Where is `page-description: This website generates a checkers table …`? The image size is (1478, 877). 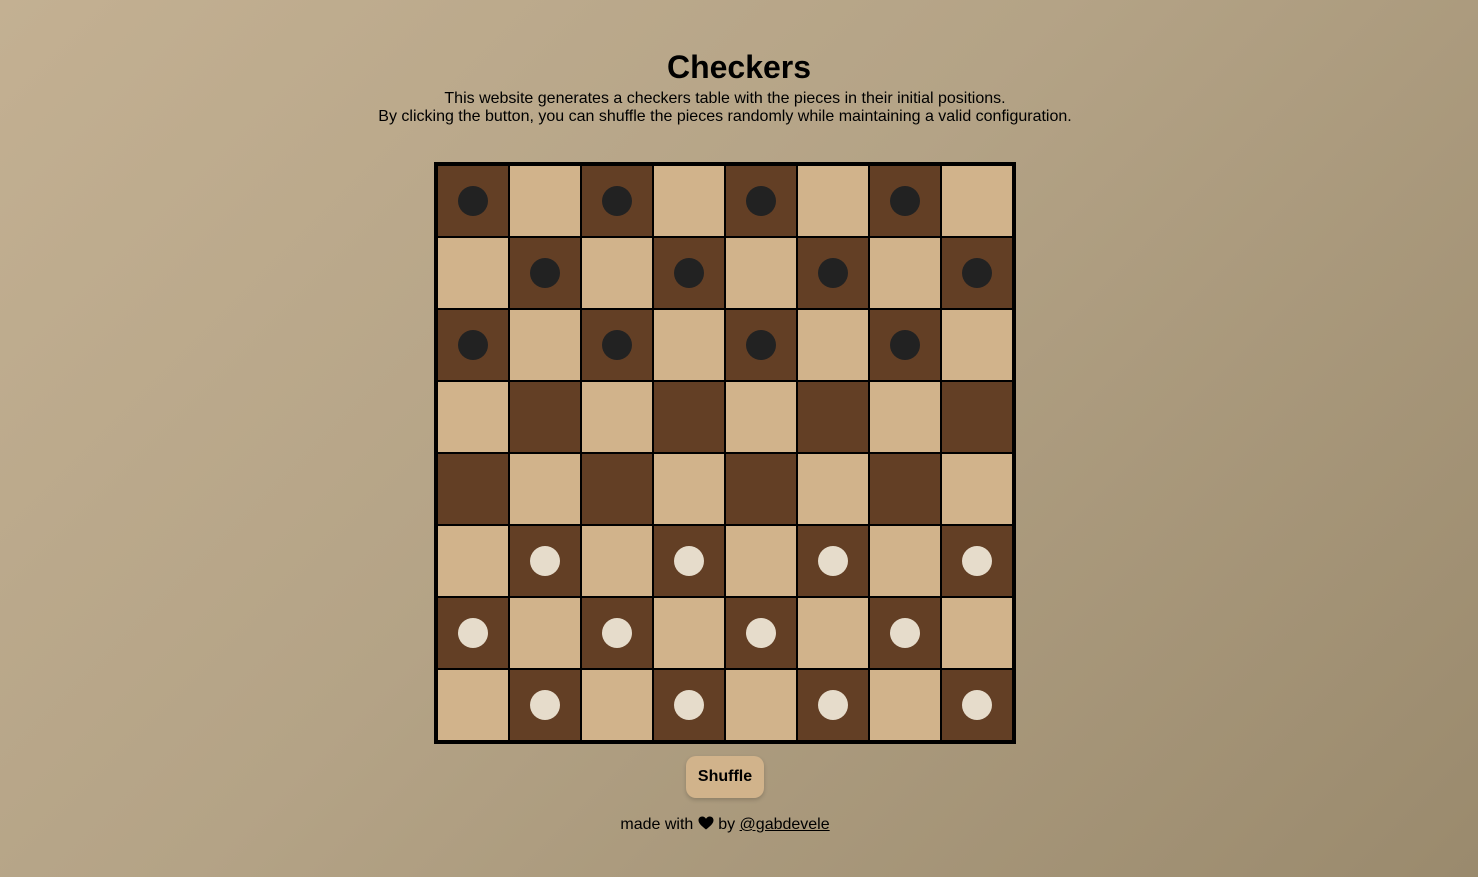
page-description: This website generates a checkers table … is located at coordinates (725, 108).